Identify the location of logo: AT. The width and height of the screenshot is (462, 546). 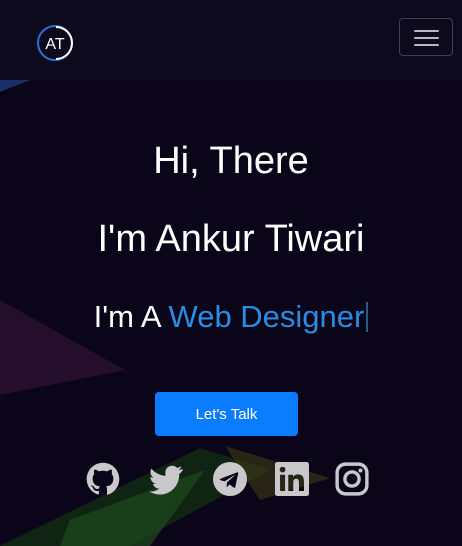
(55, 43).